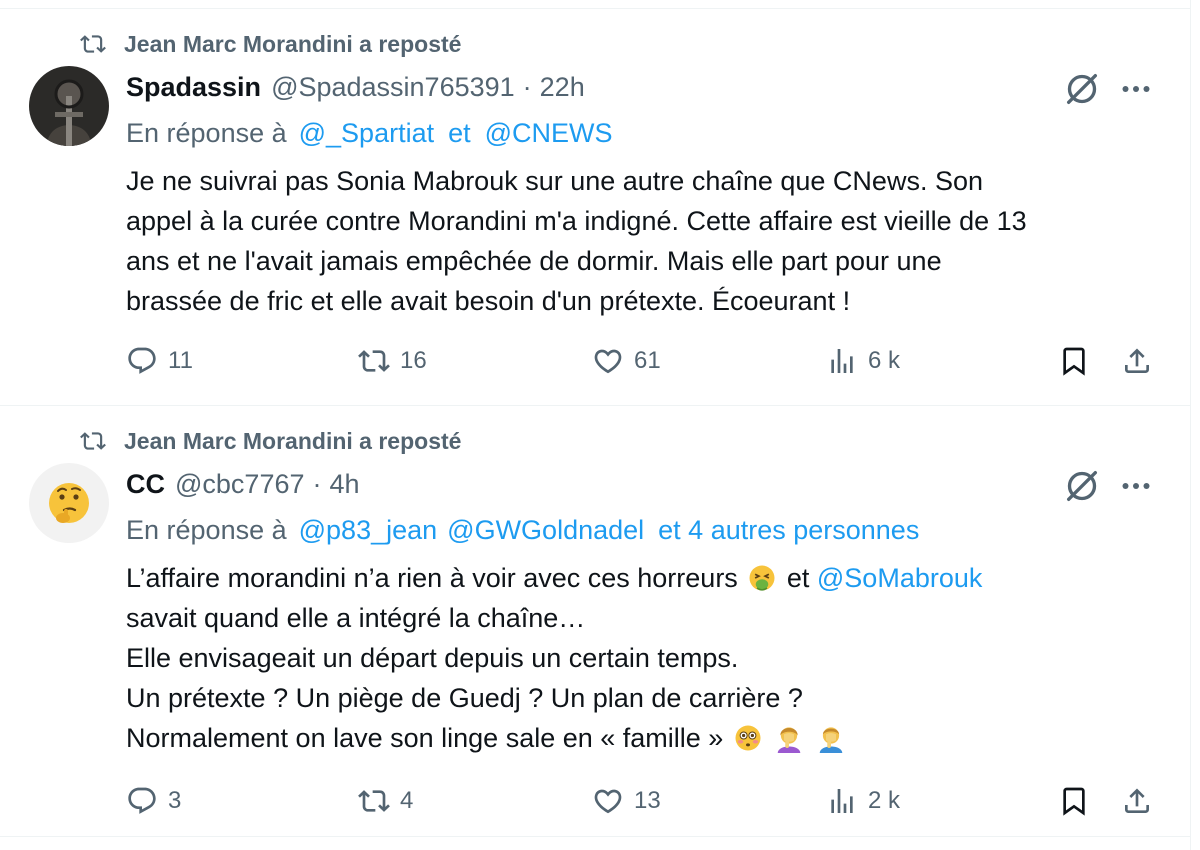 This screenshot has height=850, width=1200. I want to click on mention-conjunction: et, so click(459, 132).